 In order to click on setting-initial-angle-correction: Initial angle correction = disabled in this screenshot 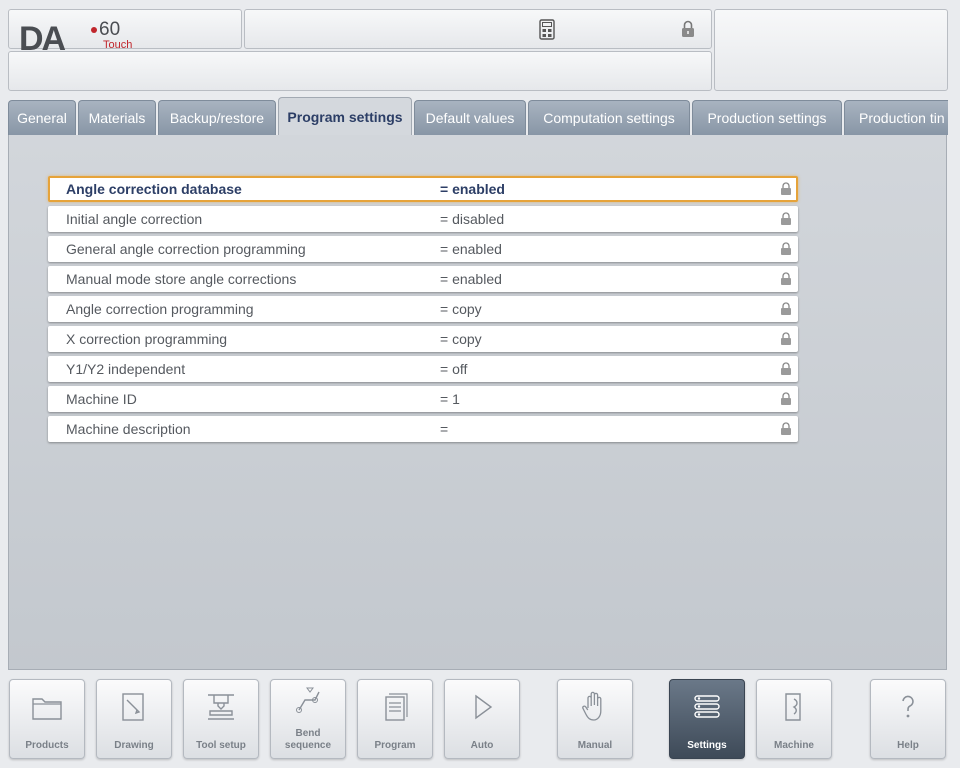, I will do `click(423, 219)`.